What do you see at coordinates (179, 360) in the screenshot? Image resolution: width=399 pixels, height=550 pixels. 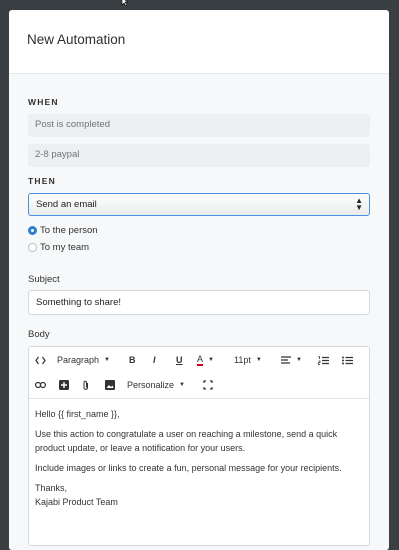 I see `underline-button: U` at bounding box center [179, 360].